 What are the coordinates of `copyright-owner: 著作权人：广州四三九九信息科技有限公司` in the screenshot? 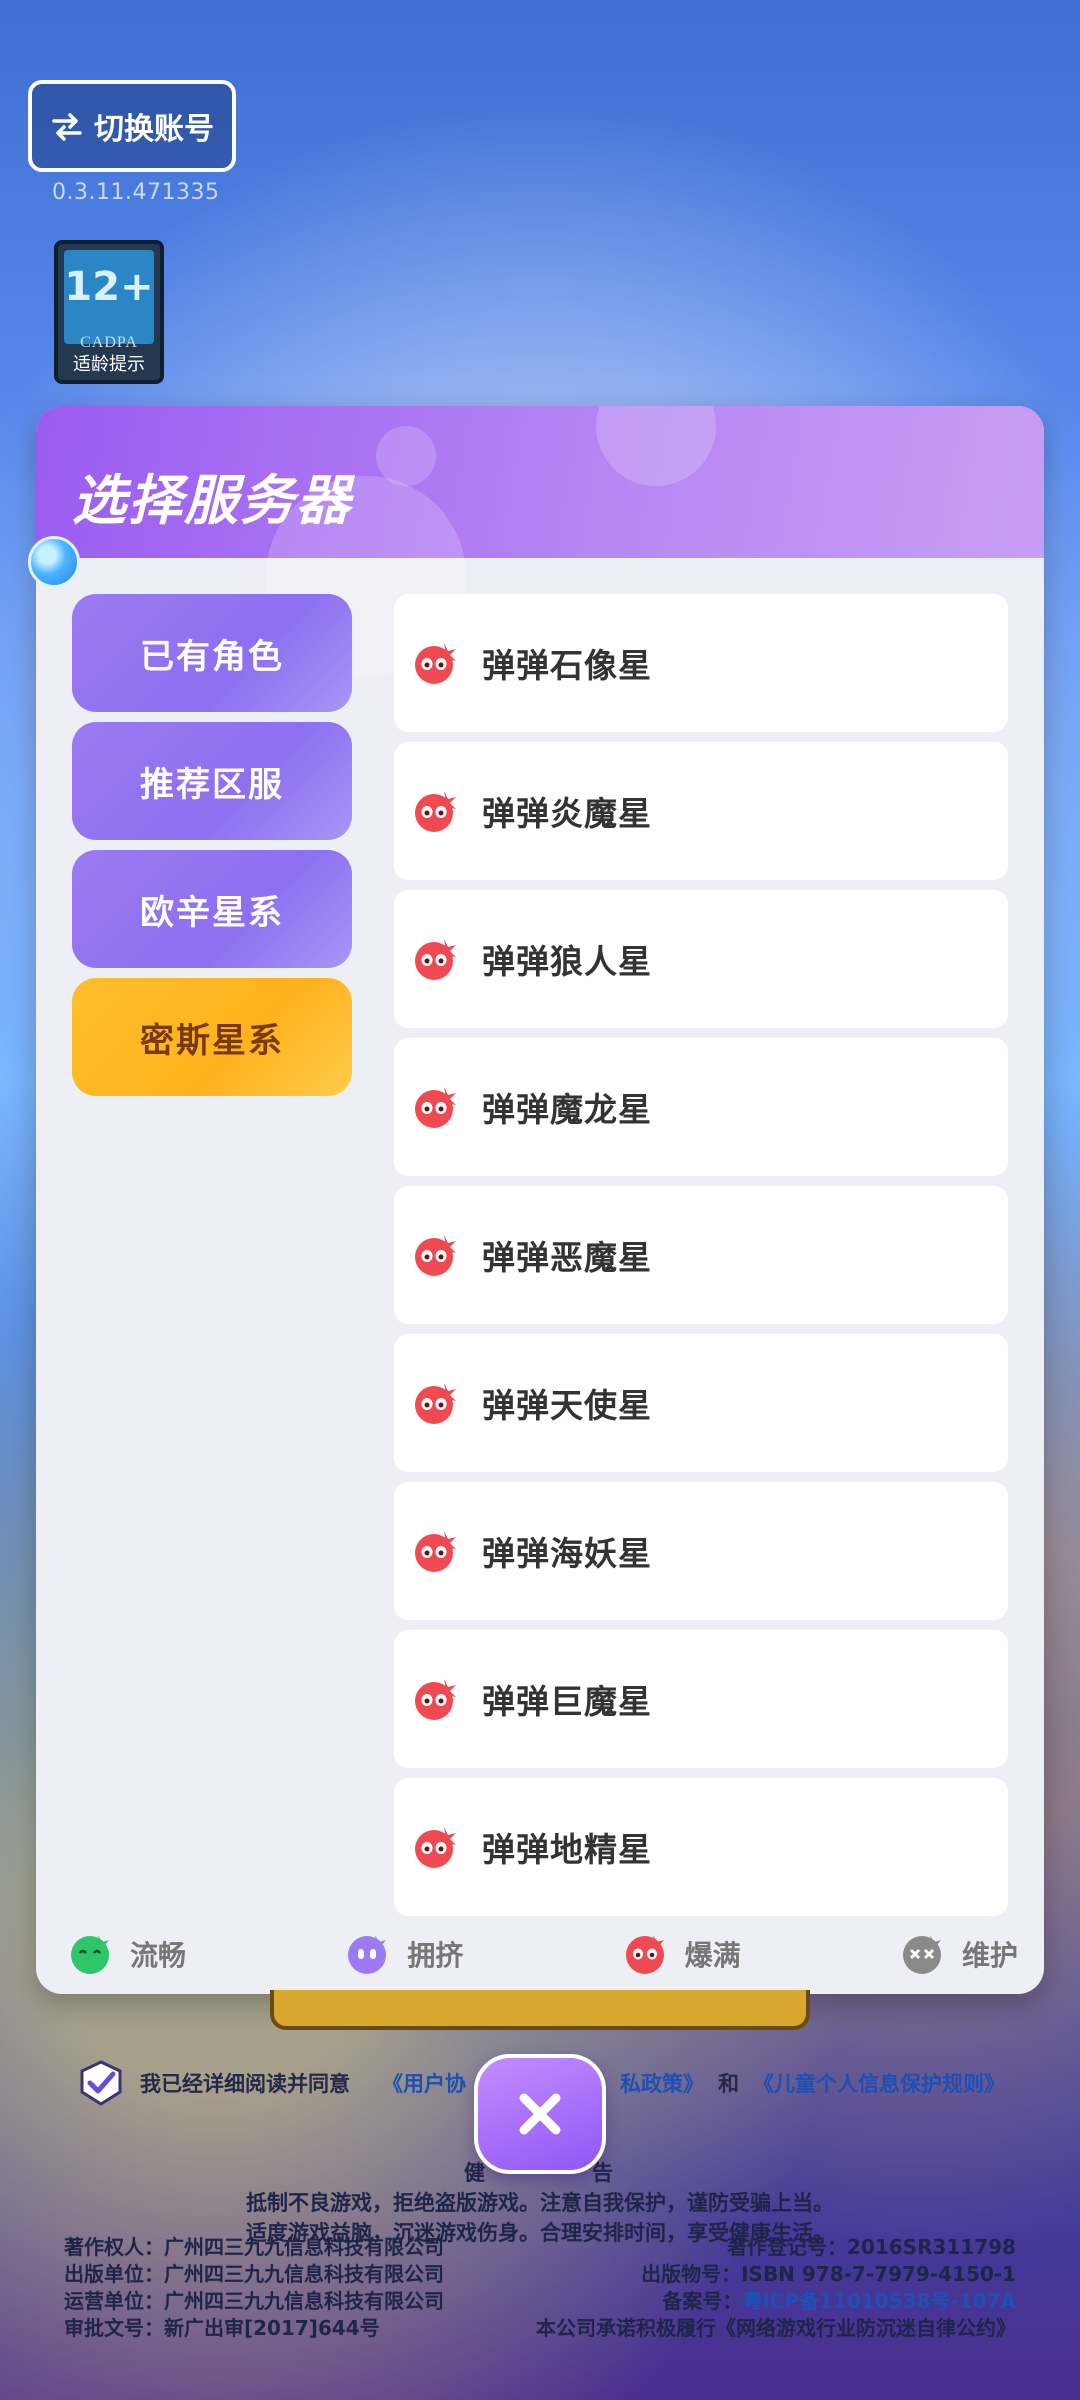 It's located at (254, 2247).